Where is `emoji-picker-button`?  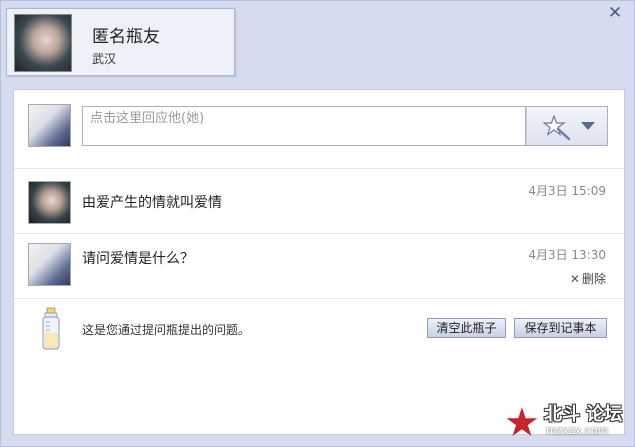 emoji-picker-button is located at coordinates (567, 126).